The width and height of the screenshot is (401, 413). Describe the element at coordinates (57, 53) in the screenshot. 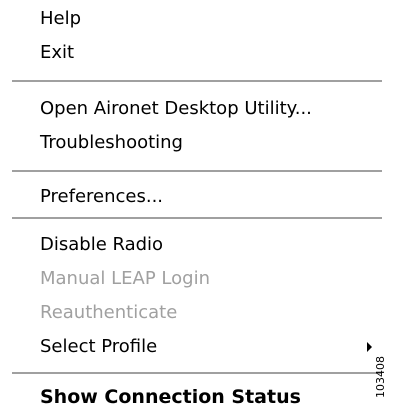

I see `menu-item-exit: Exit` at that location.